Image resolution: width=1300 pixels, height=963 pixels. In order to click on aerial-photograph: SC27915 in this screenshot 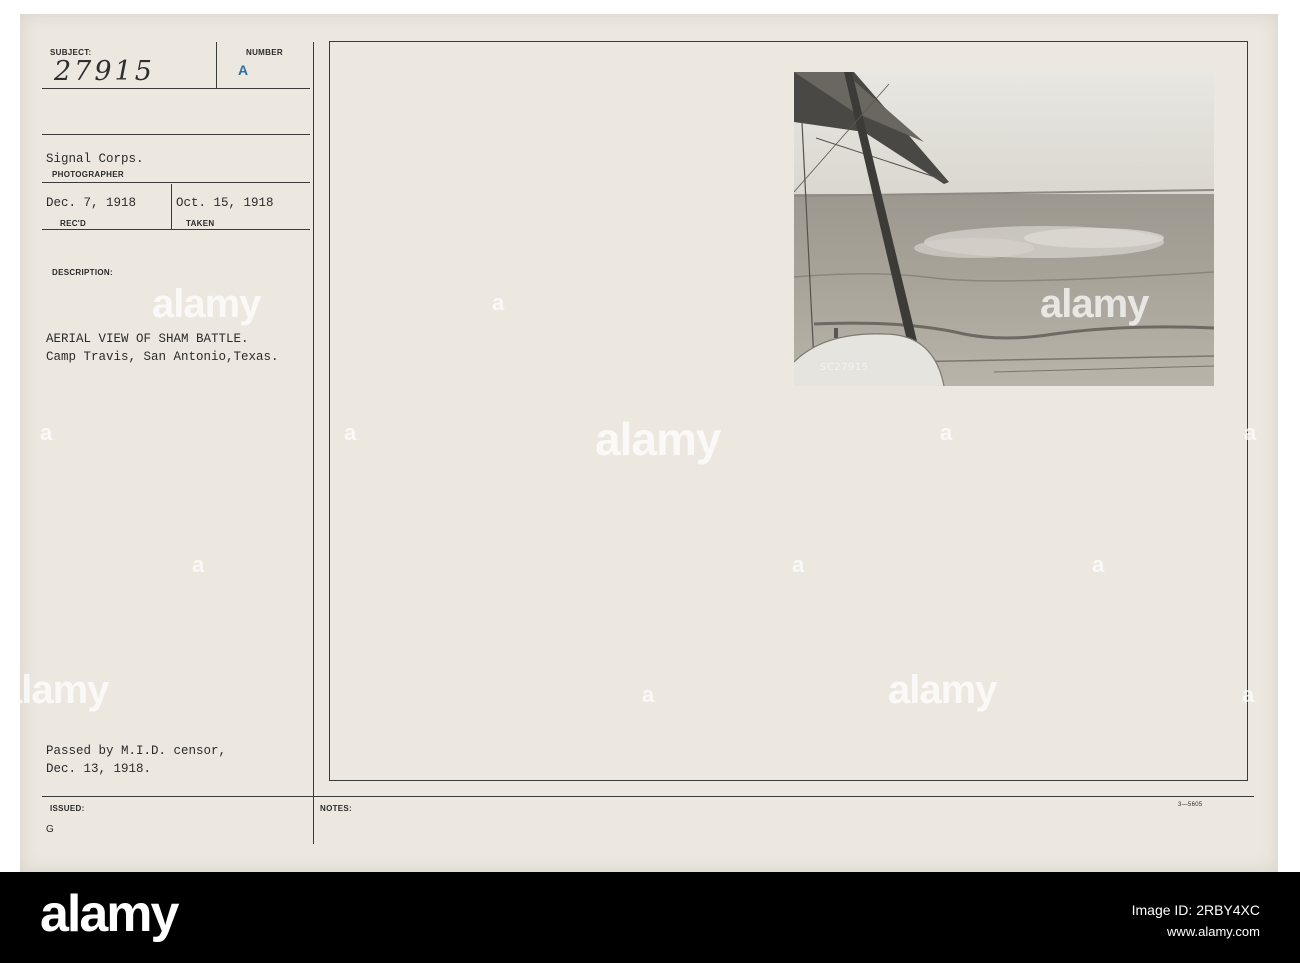, I will do `click(1004, 229)`.